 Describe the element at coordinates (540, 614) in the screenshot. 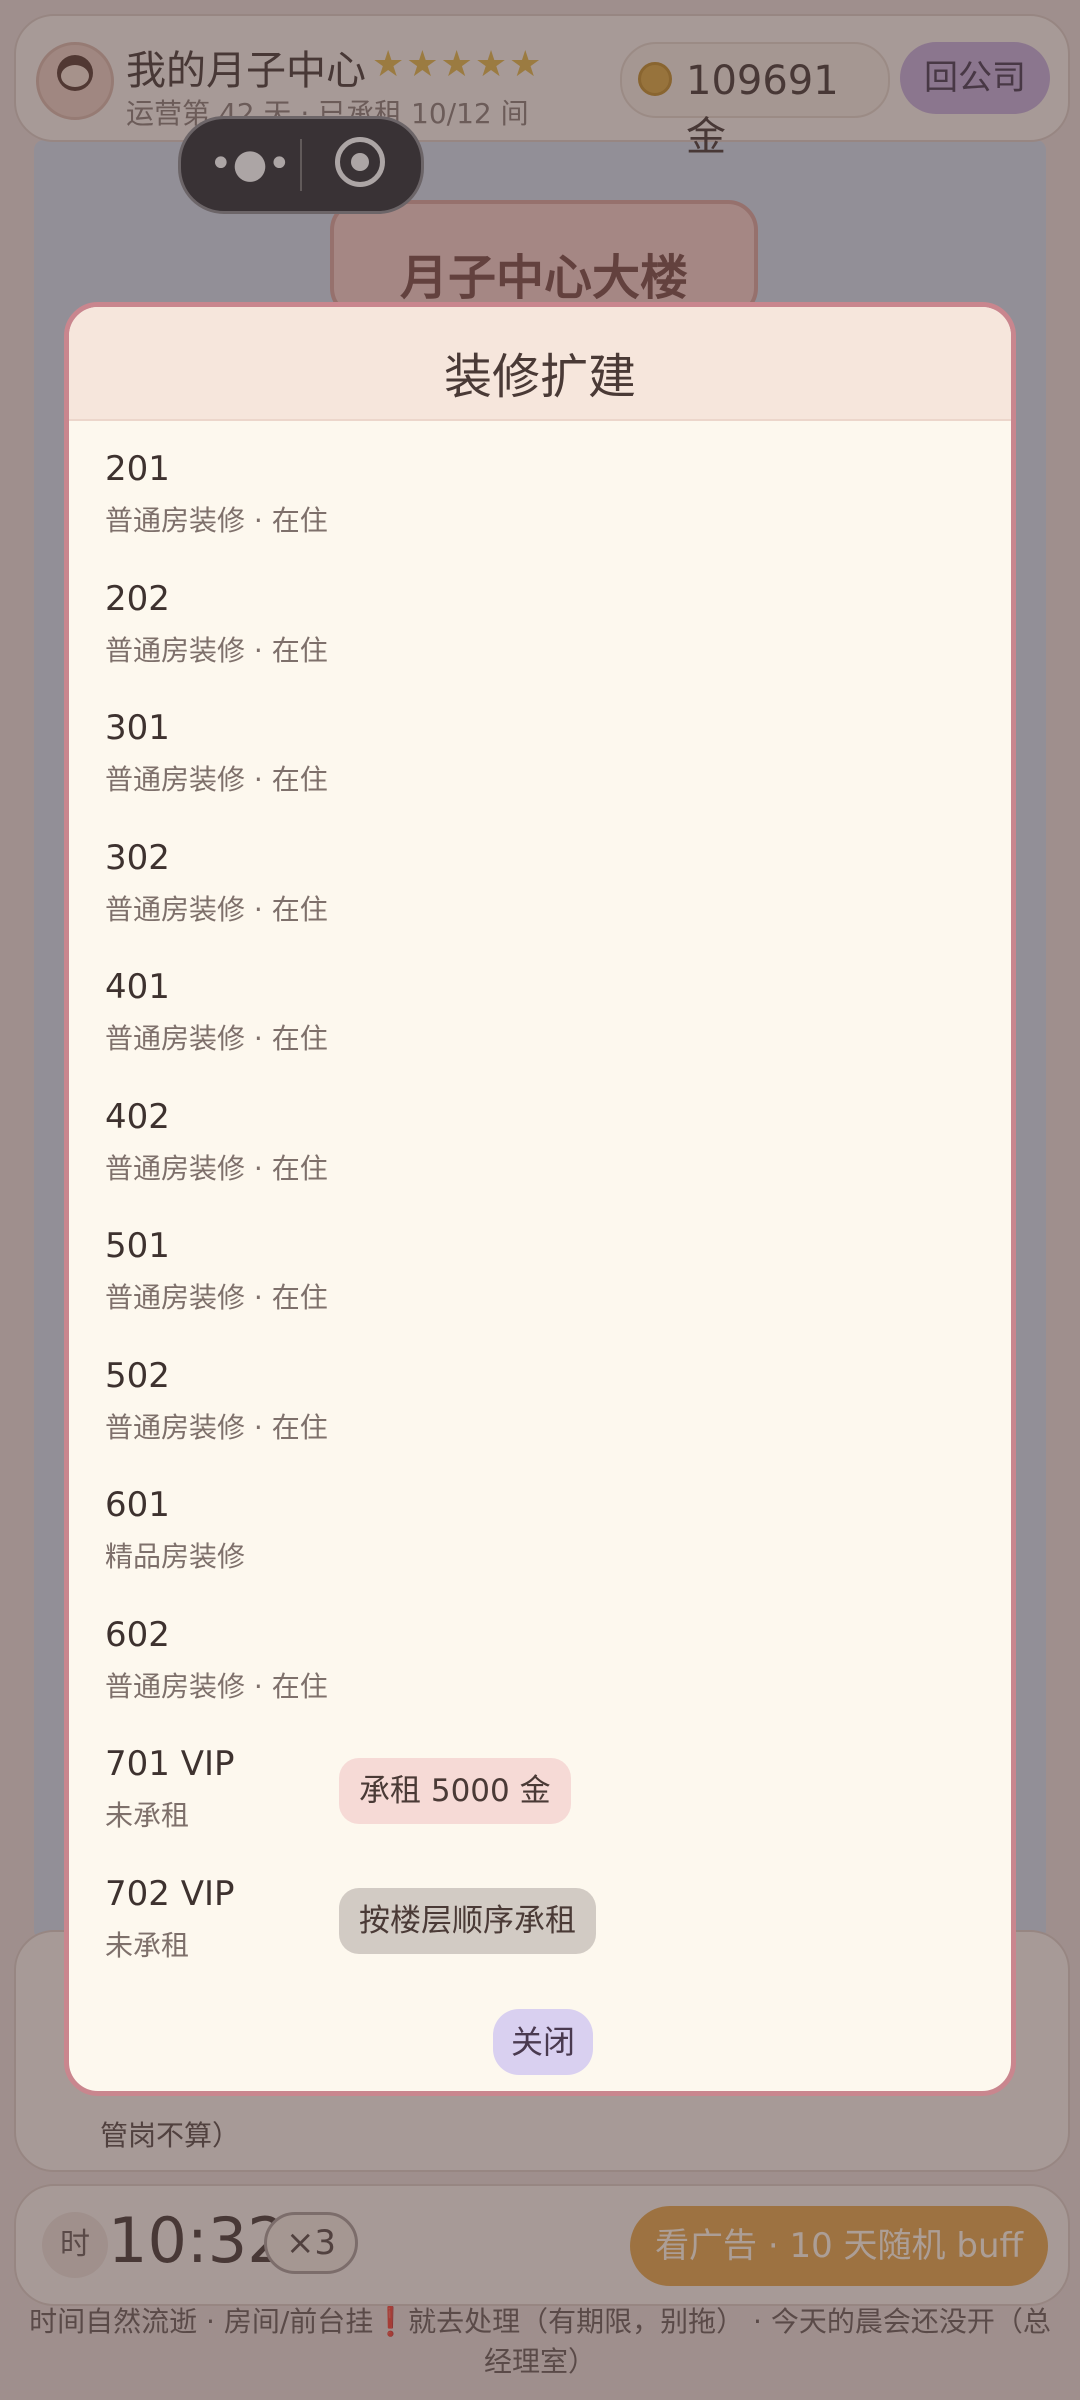

I see `room-row: 202 普通房装修 · 在住` at that location.